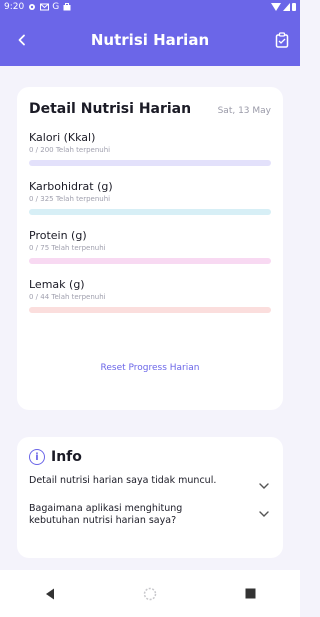  I want to click on nutrient-label: Protein (g), so click(58, 235).